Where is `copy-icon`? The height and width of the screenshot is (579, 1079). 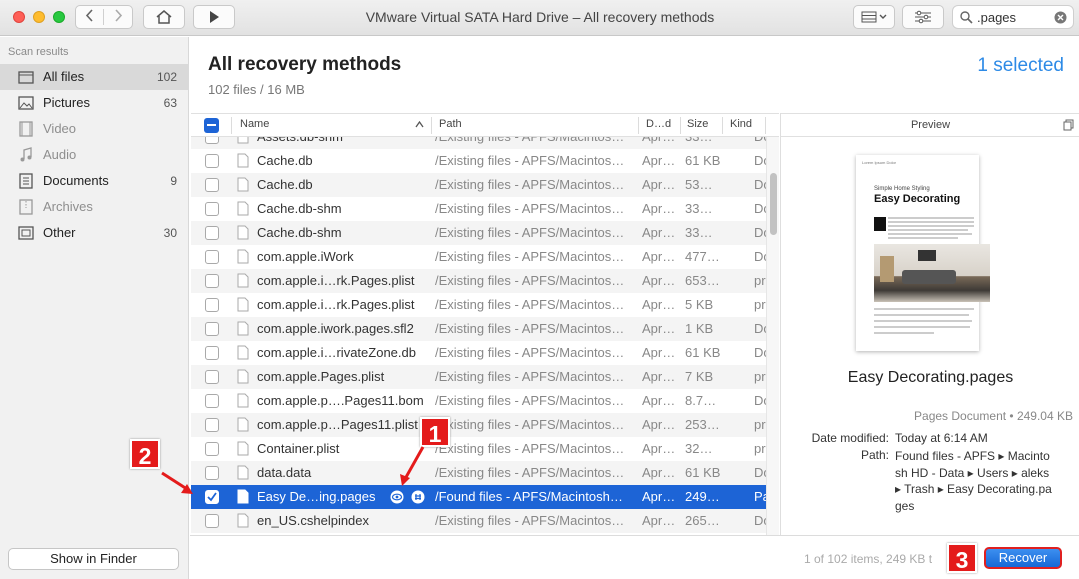
copy-icon is located at coordinates (1068, 125).